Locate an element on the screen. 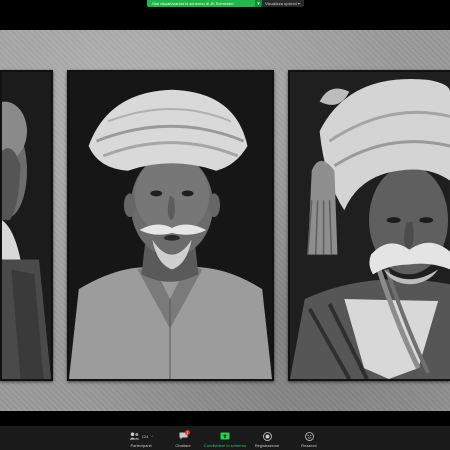  reactions-icon is located at coordinates (309, 436).